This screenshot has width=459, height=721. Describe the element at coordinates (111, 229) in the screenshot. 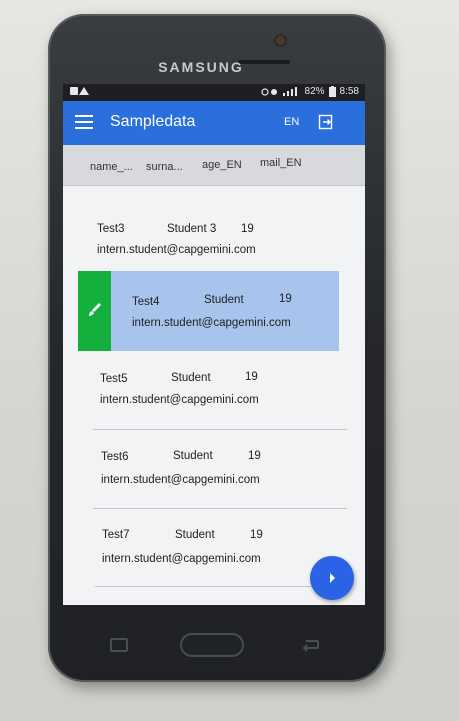

I see `cell-name: Test3` at that location.